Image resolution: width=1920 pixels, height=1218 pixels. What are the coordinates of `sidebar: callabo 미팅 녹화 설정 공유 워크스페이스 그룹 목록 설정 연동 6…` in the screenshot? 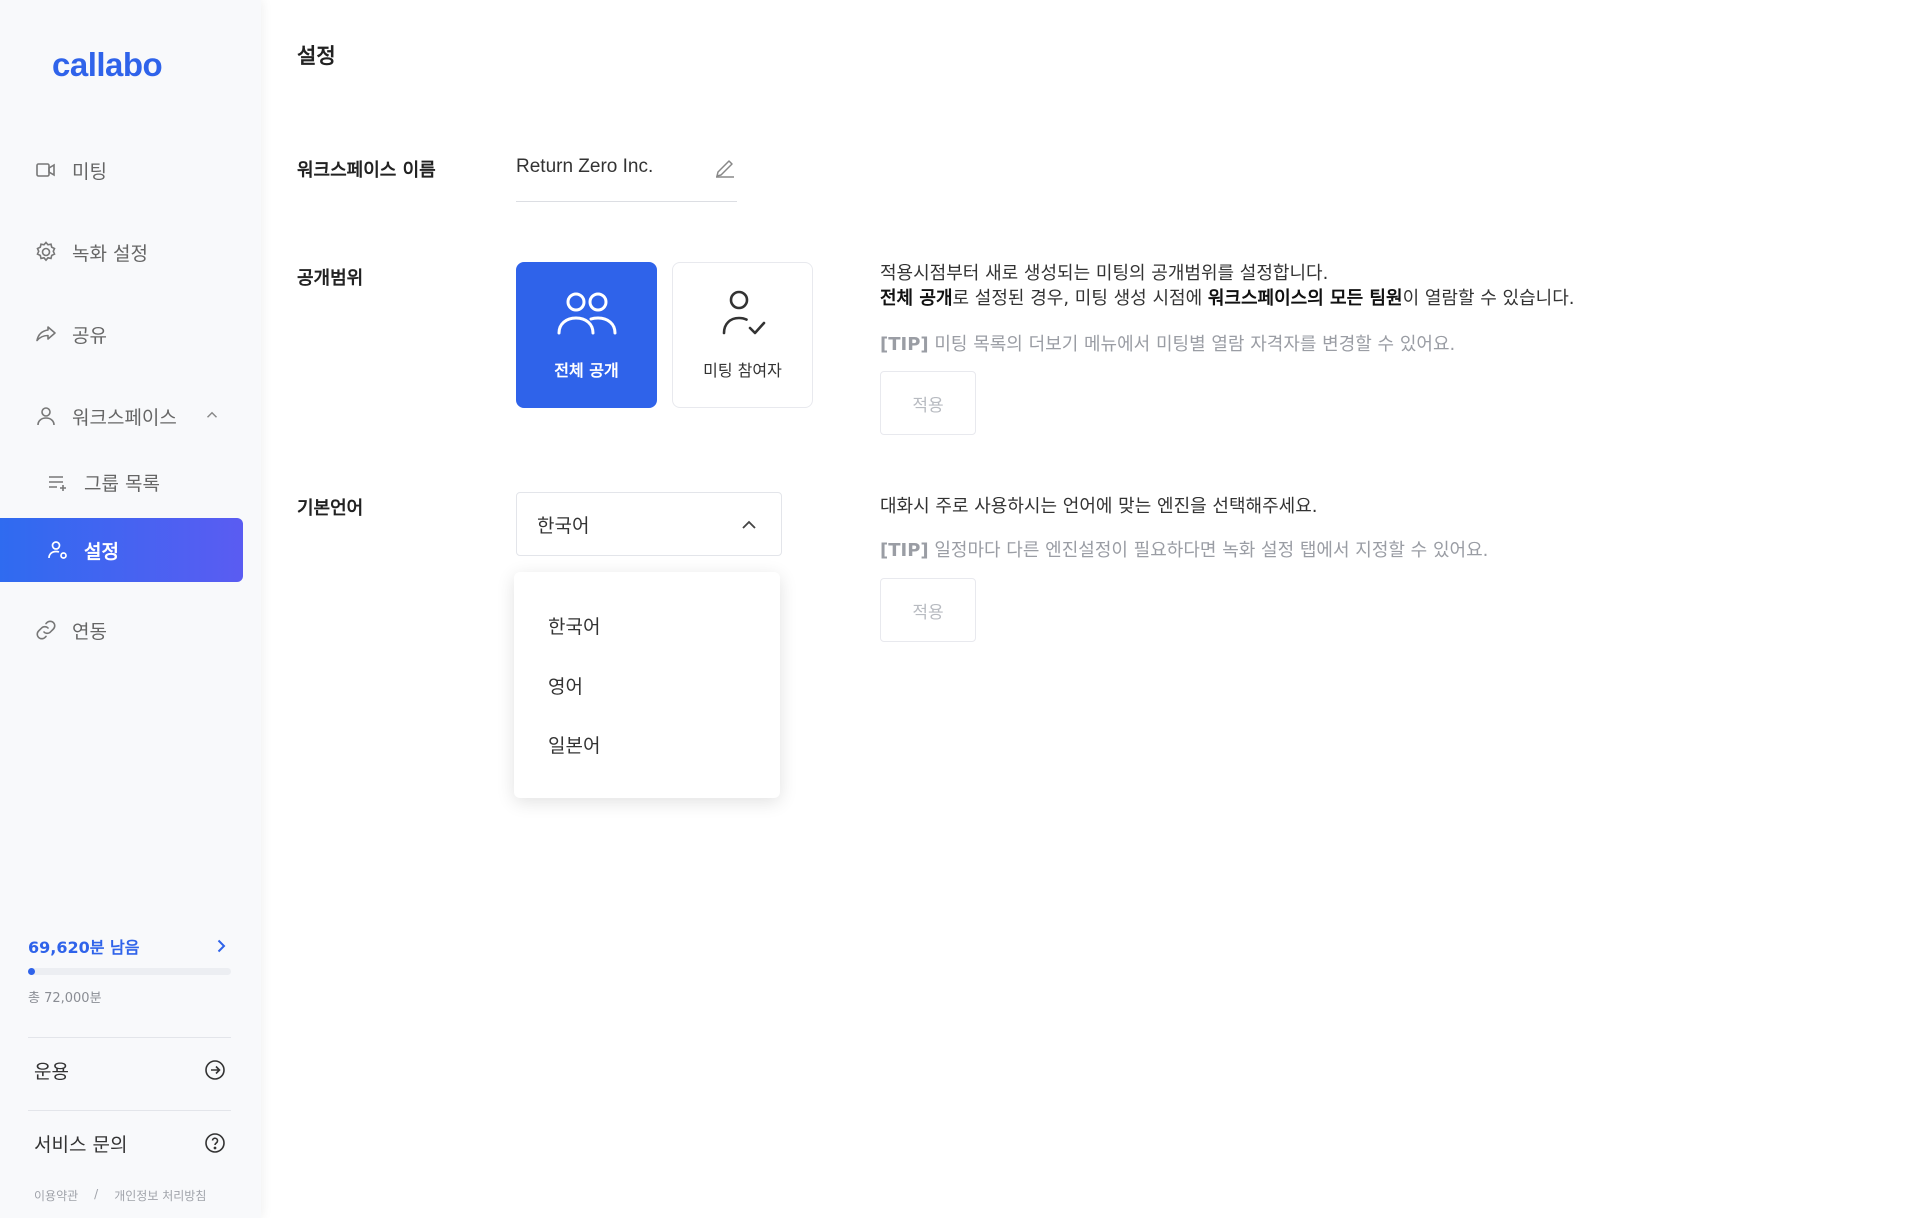 It's located at (130, 609).